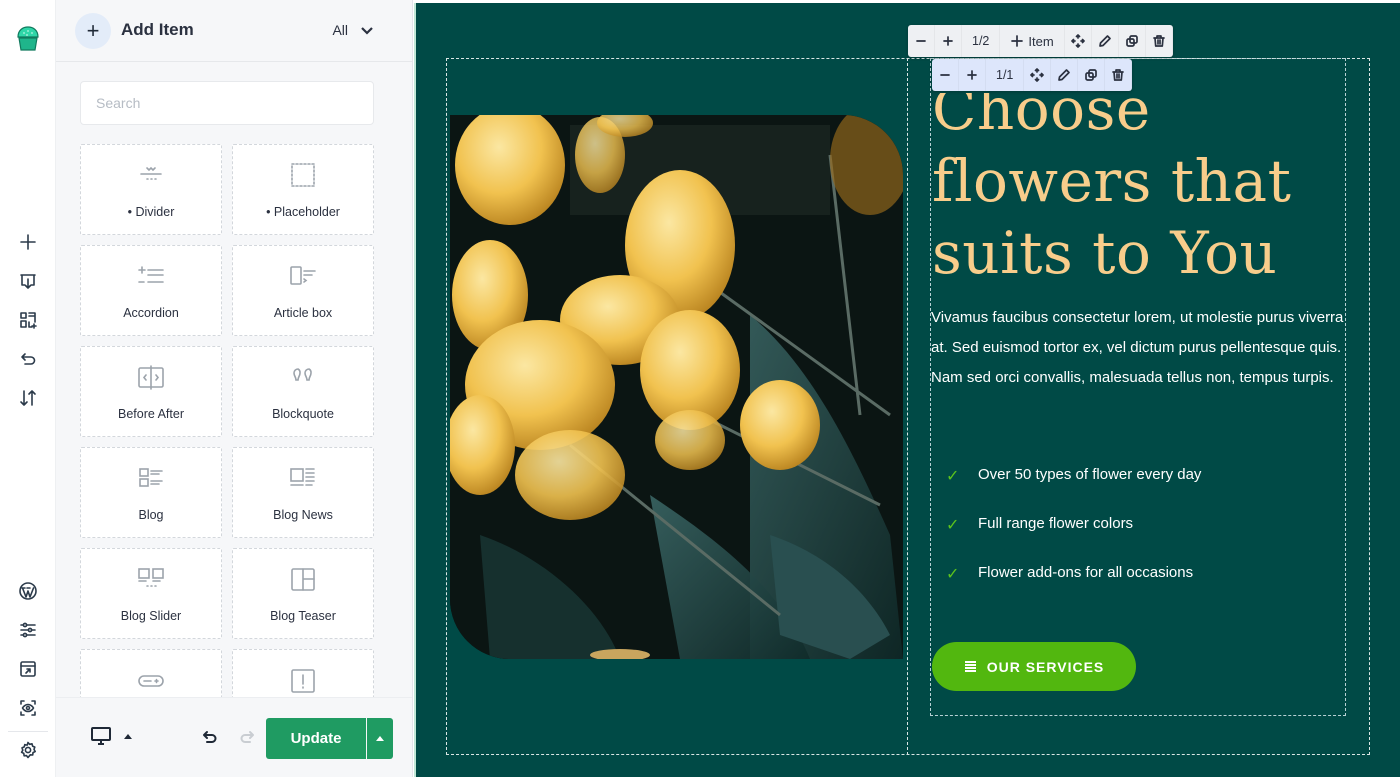  Describe the element at coordinates (234, 737) in the screenshot. I see `panel-footer: Update` at that location.